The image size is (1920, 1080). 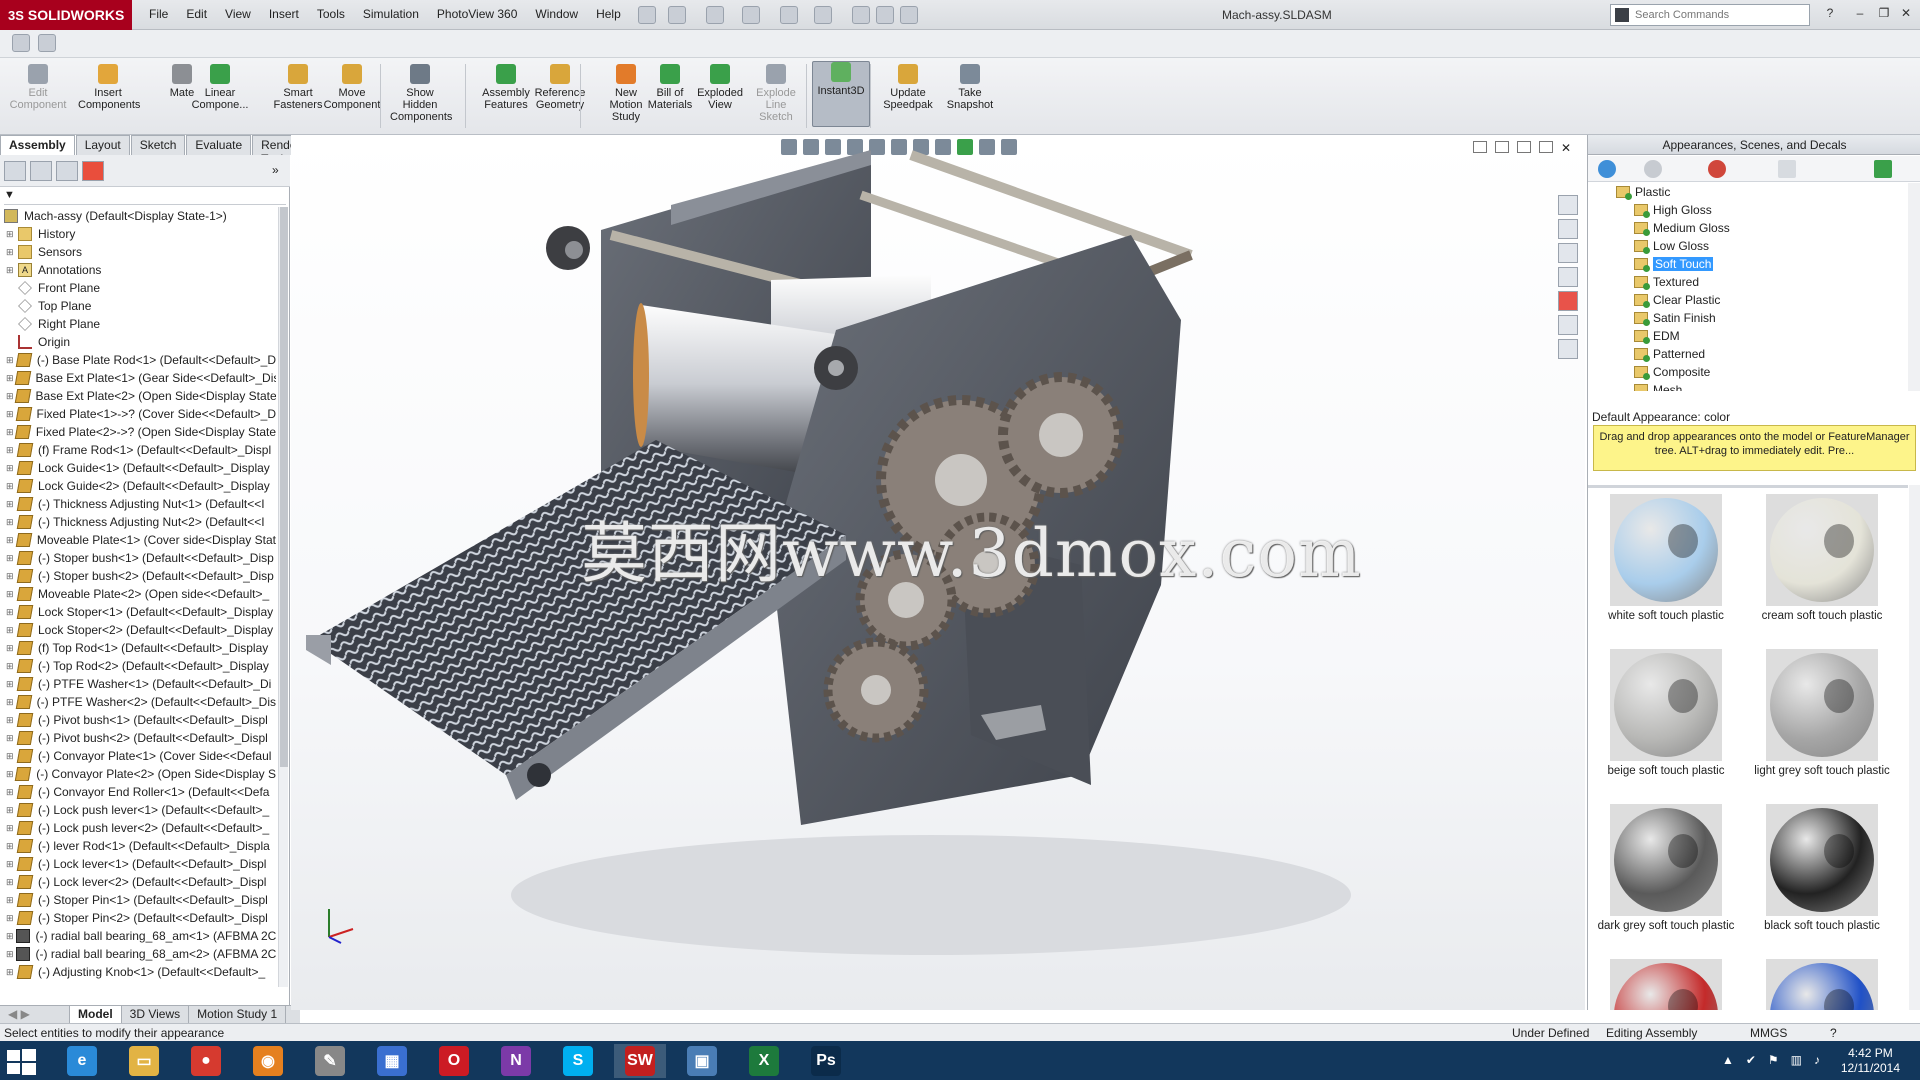 What do you see at coordinates (1914, 287) in the screenshot?
I see `appearance-tree-scrollbar` at bounding box center [1914, 287].